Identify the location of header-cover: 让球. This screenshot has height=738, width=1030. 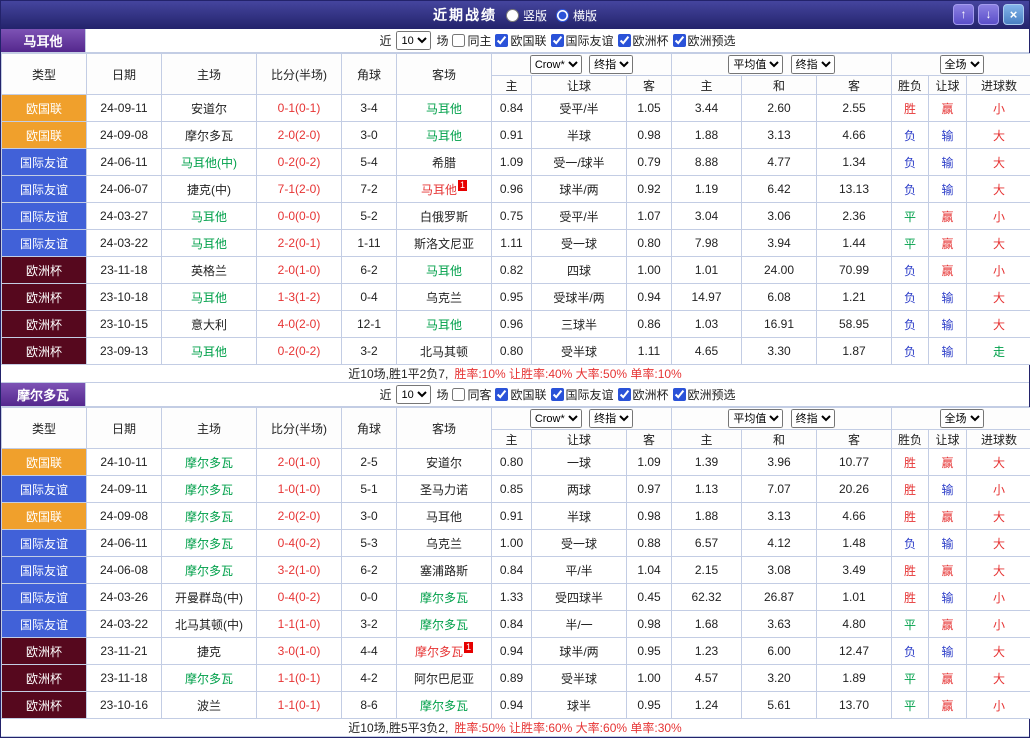
(948, 439).